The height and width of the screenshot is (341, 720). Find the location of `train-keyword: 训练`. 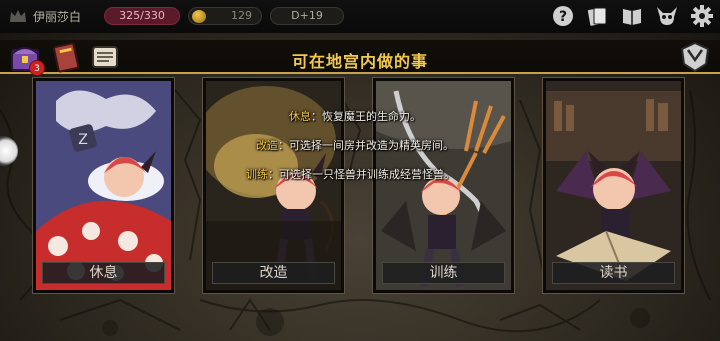

train-keyword: 训练 is located at coordinates (257, 174).